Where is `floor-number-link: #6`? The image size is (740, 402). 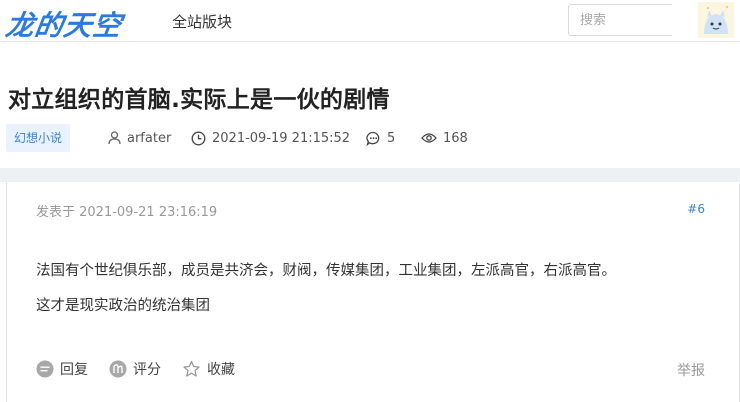
floor-number-link: #6 is located at coordinates (696, 209).